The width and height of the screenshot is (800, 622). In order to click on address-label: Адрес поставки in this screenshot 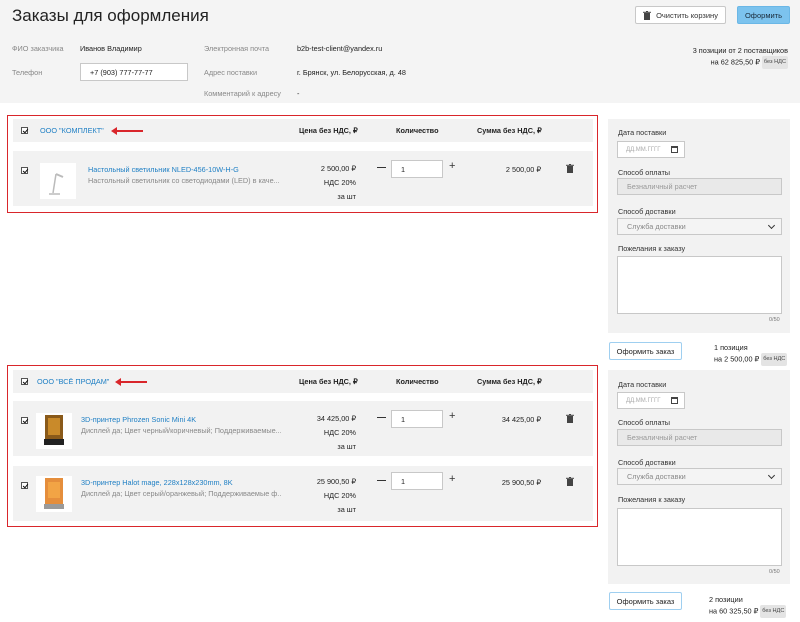, I will do `click(231, 72)`.